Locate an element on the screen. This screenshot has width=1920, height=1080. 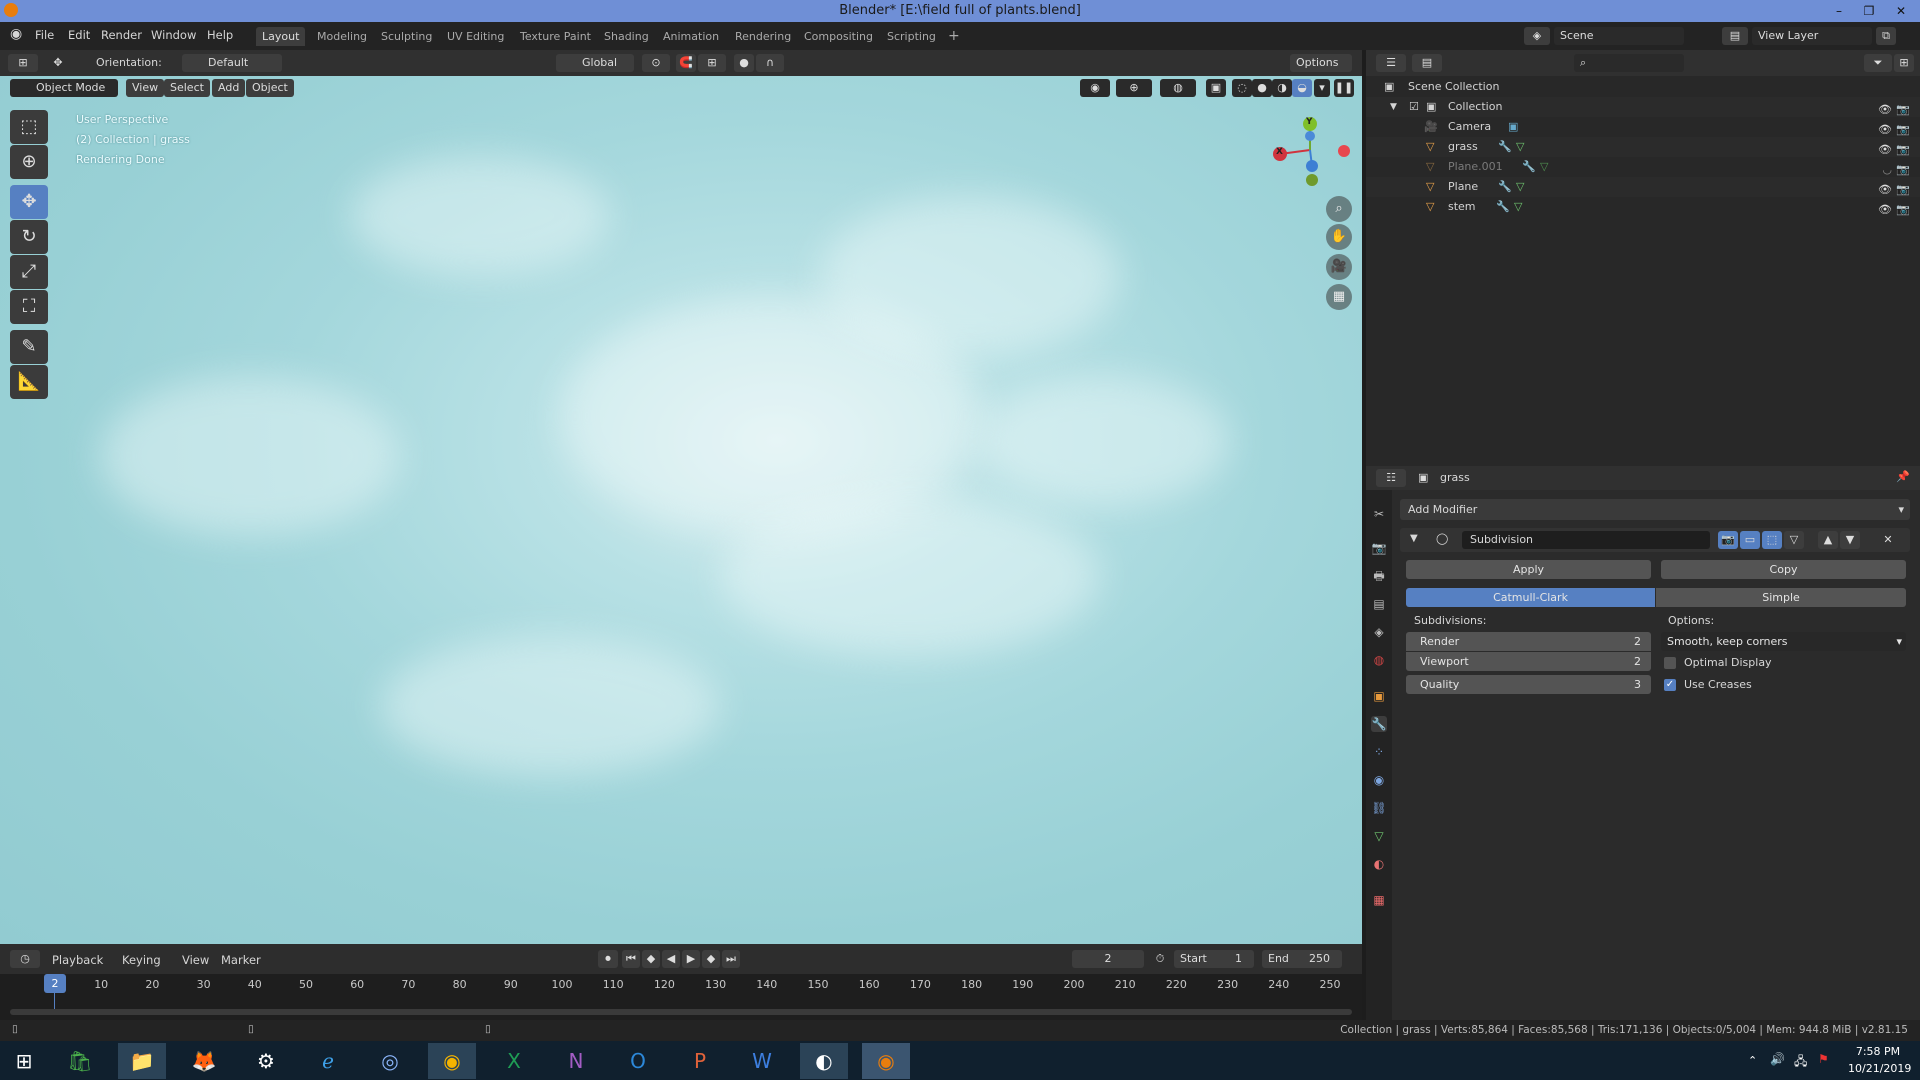
zoom-icon: ⌕ is located at coordinates (1339, 209).